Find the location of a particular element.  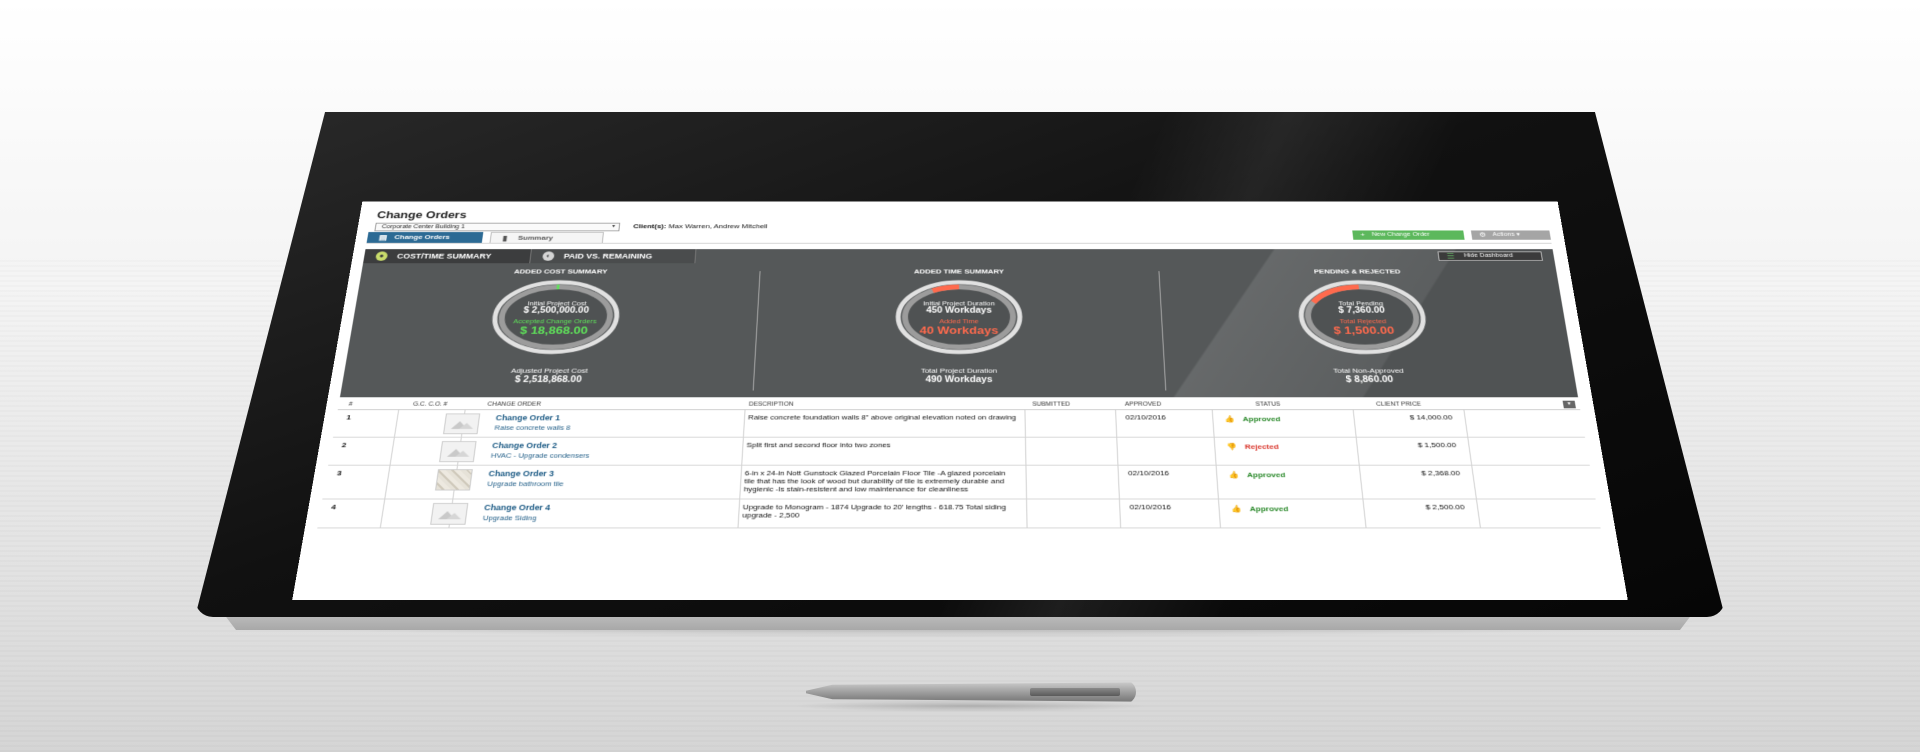

change-order-cell: Change Order 1 Raise concrete walls 8 is located at coordinates (611, 422).